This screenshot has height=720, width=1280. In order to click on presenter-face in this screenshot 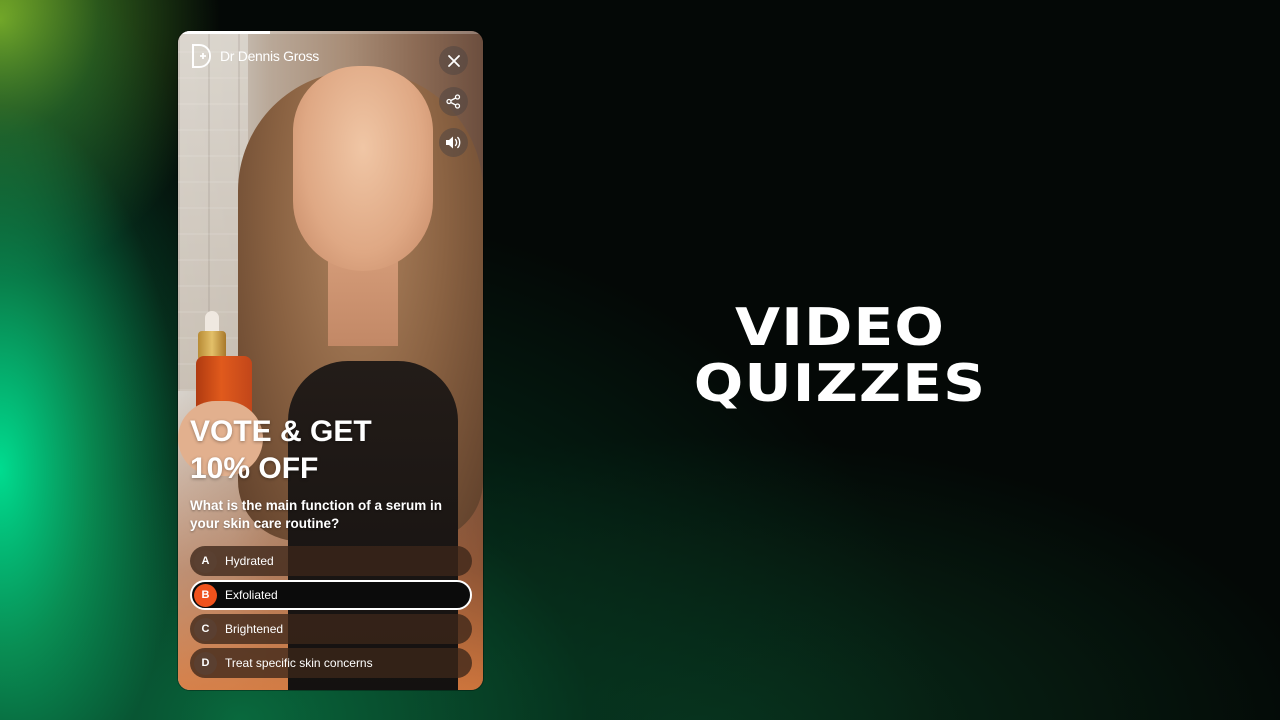, I will do `click(363, 168)`.